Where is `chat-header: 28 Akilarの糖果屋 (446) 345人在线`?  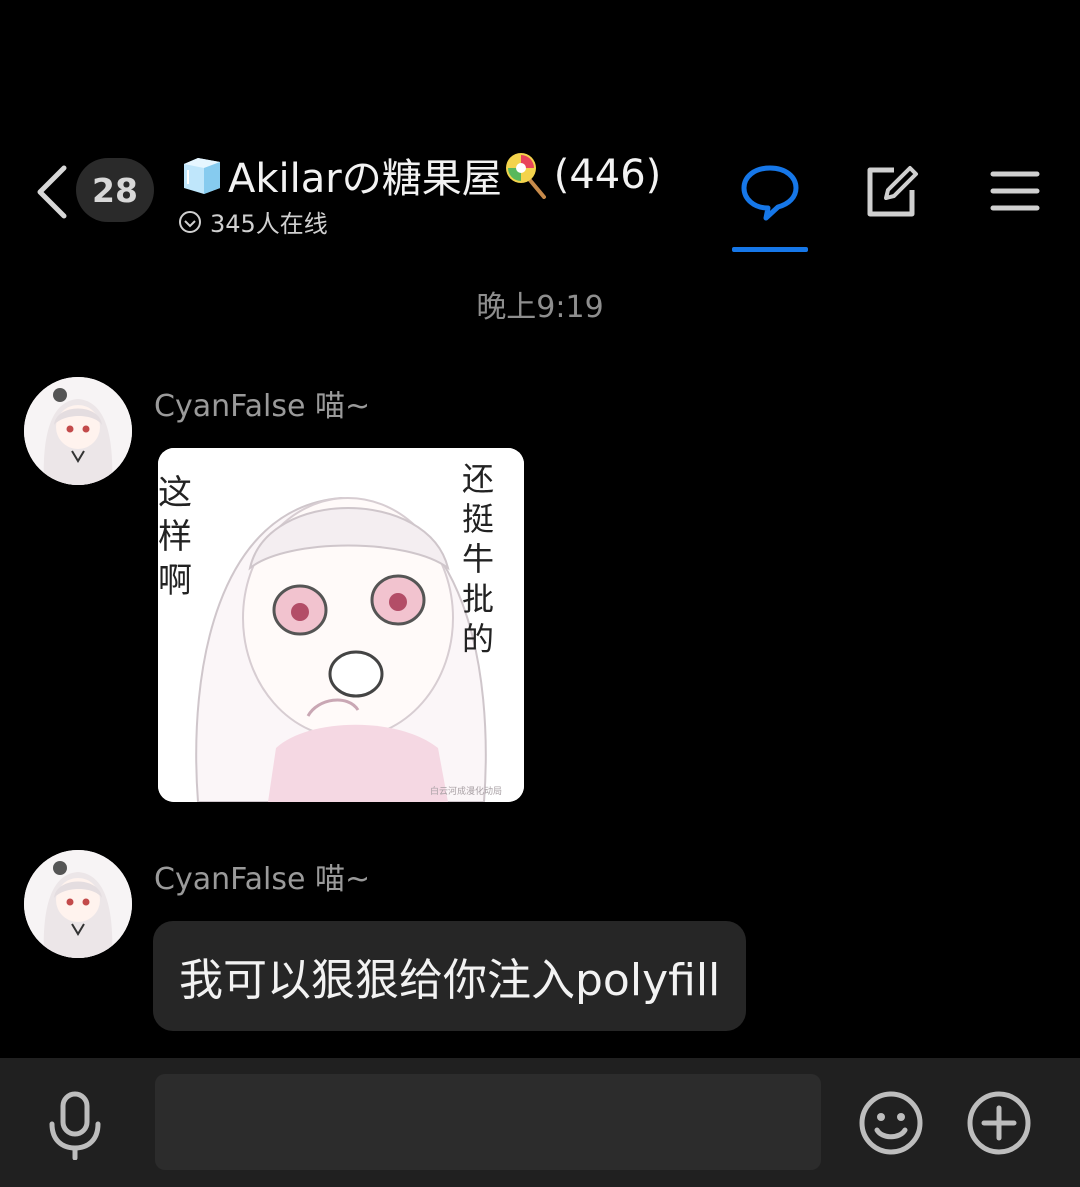
chat-header: 28 Akilarの糖果屋 (446) 345人在线 is located at coordinates (540, 190).